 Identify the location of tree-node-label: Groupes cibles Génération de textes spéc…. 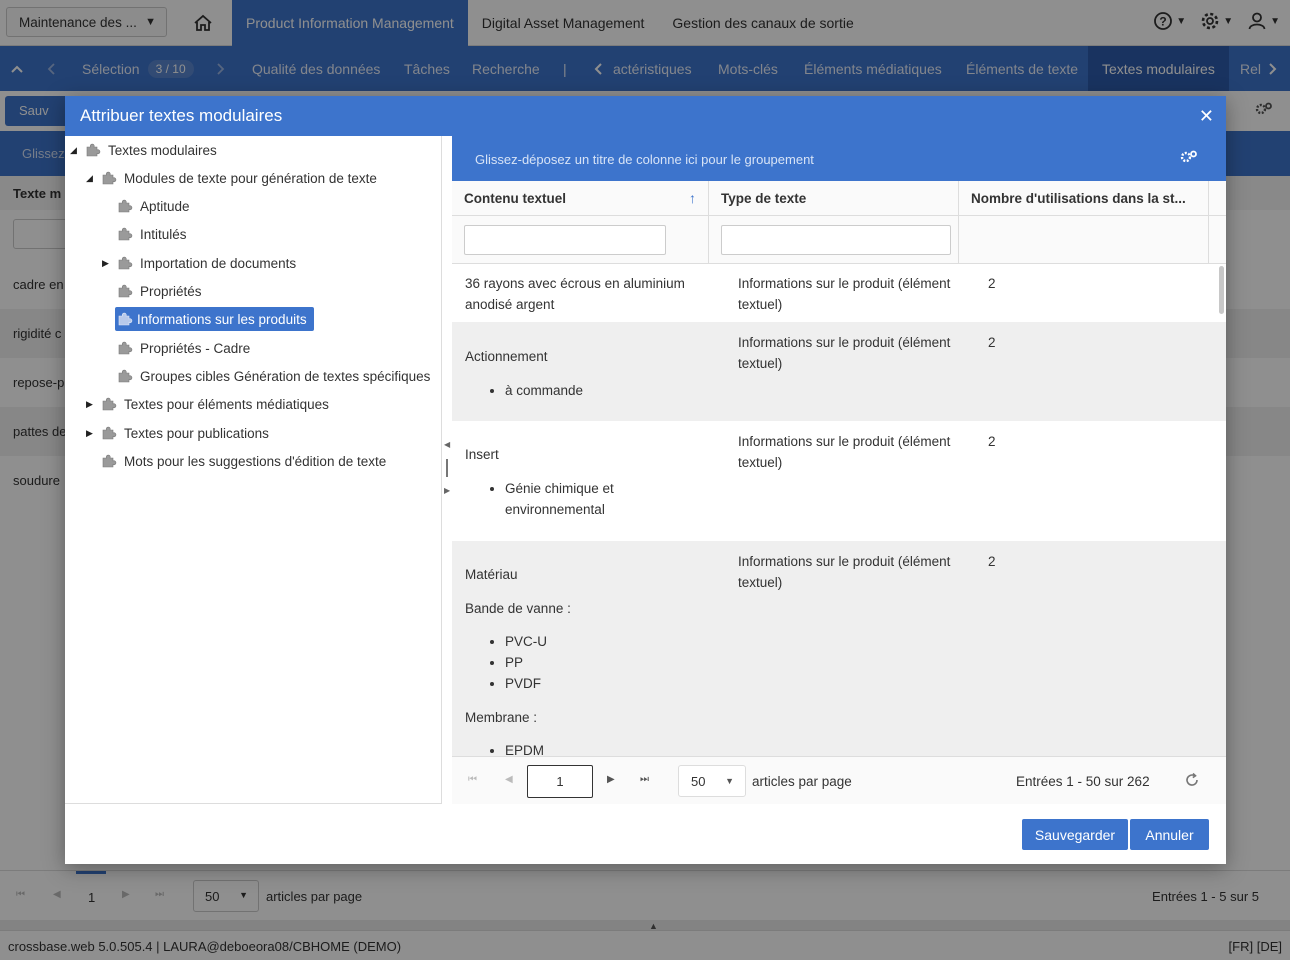
(285, 376).